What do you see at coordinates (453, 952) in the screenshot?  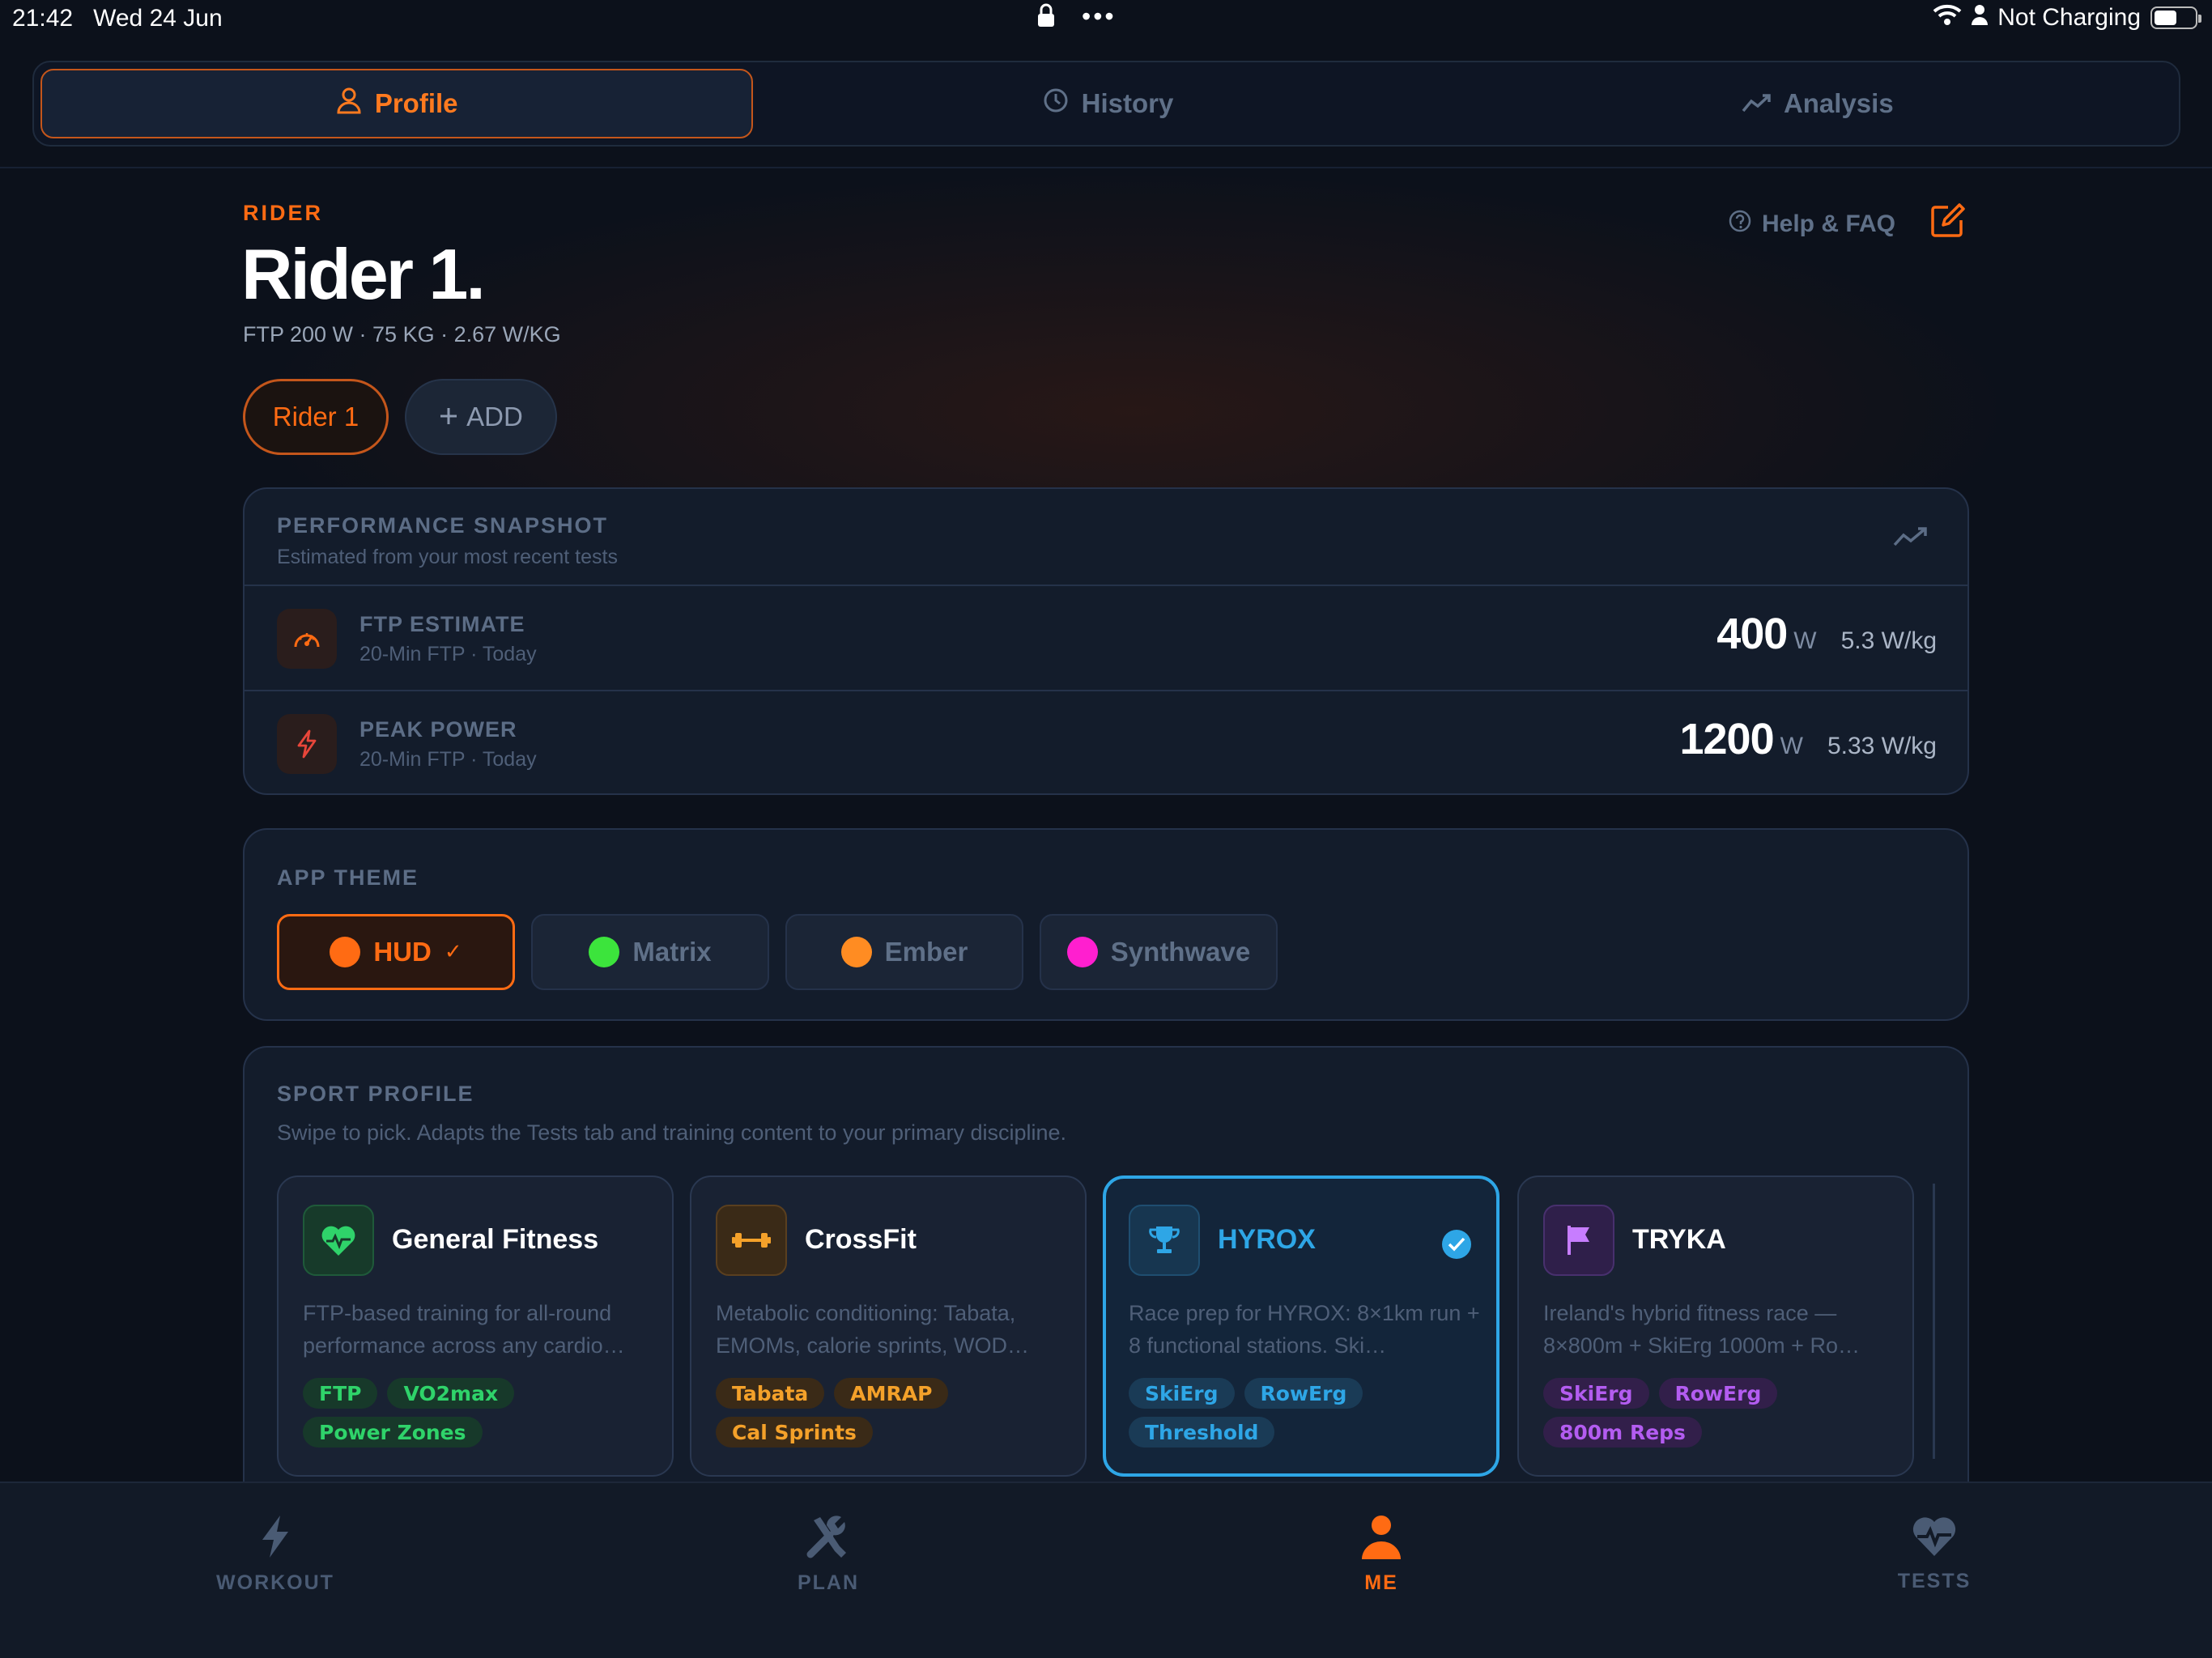 I see `check-icon: ✓` at bounding box center [453, 952].